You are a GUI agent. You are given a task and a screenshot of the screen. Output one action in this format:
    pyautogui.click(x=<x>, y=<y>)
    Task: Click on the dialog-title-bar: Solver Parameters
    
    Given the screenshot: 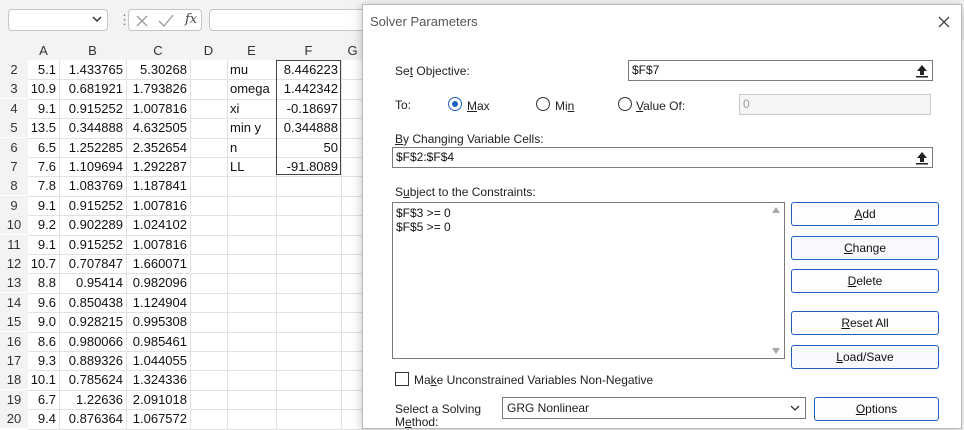 What is the action you would take?
    pyautogui.click(x=662, y=21)
    